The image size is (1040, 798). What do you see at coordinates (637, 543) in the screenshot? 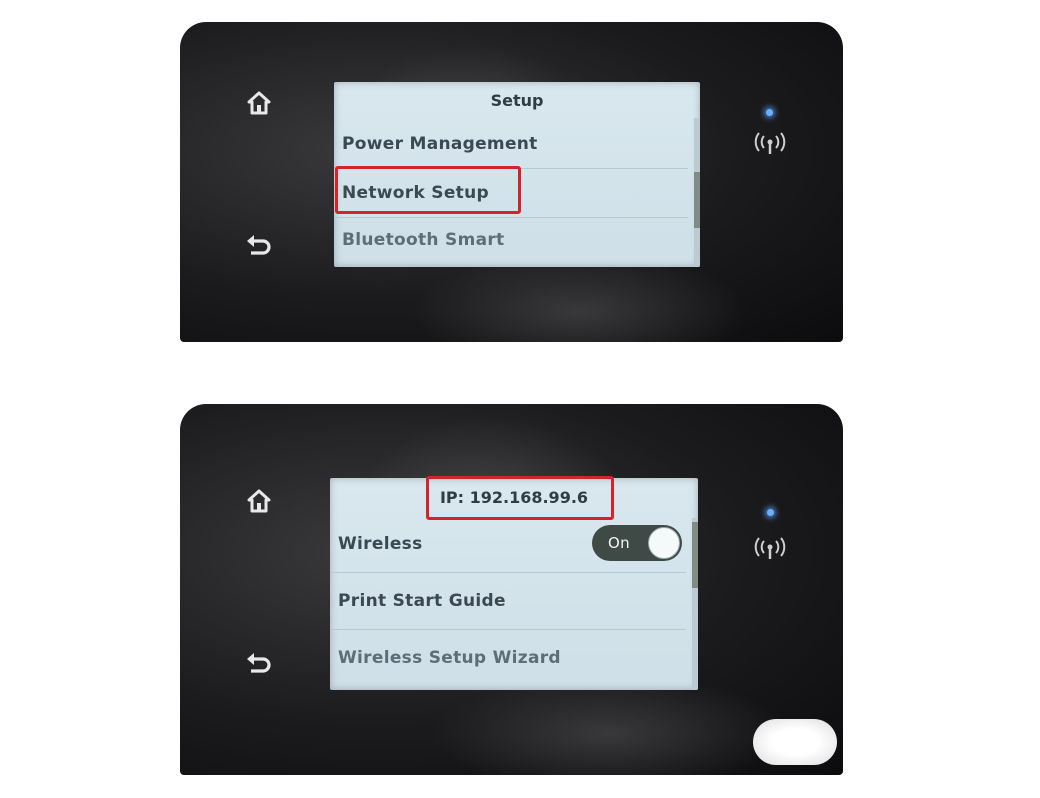
I see `wireless-toggle: On` at bounding box center [637, 543].